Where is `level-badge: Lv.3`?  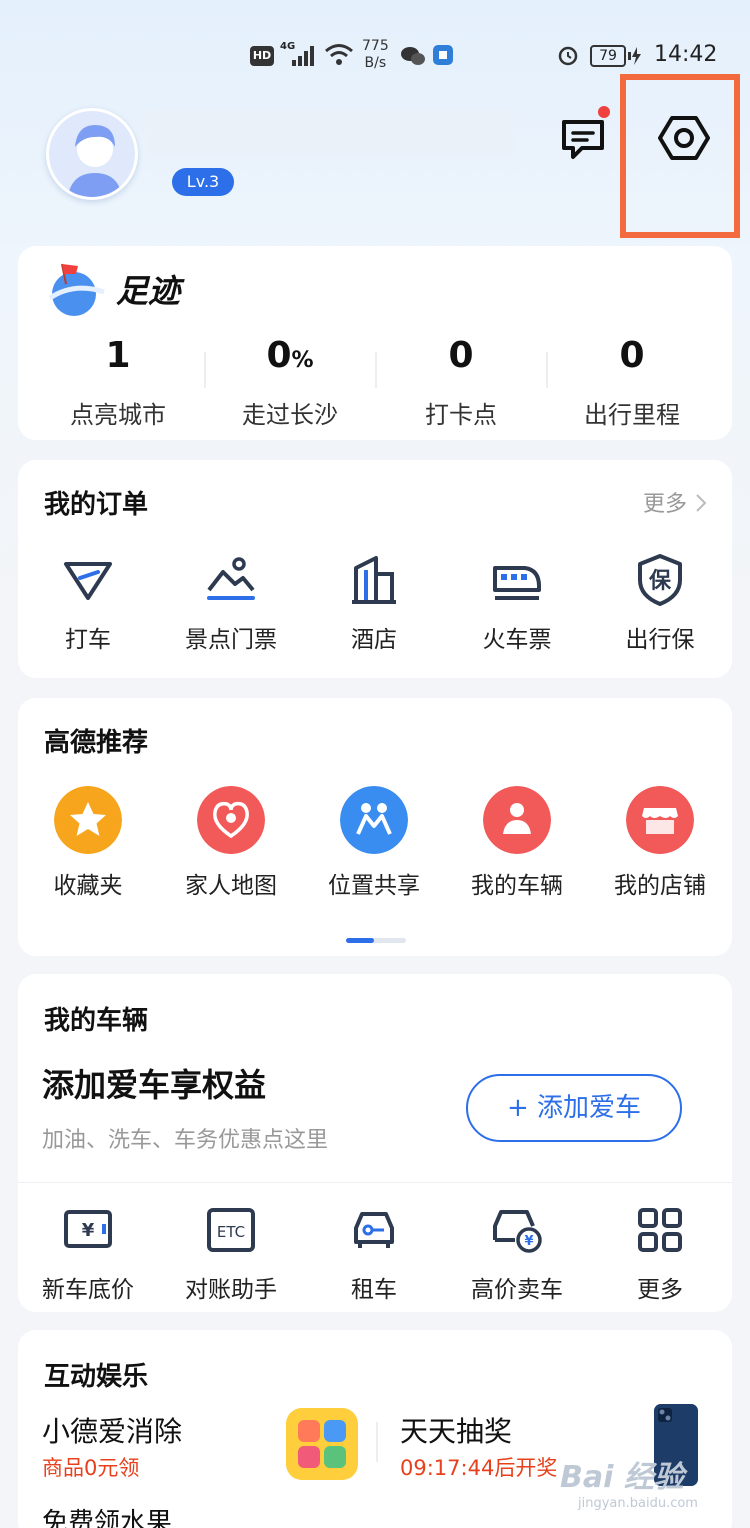
level-badge: Lv.3 is located at coordinates (203, 182).